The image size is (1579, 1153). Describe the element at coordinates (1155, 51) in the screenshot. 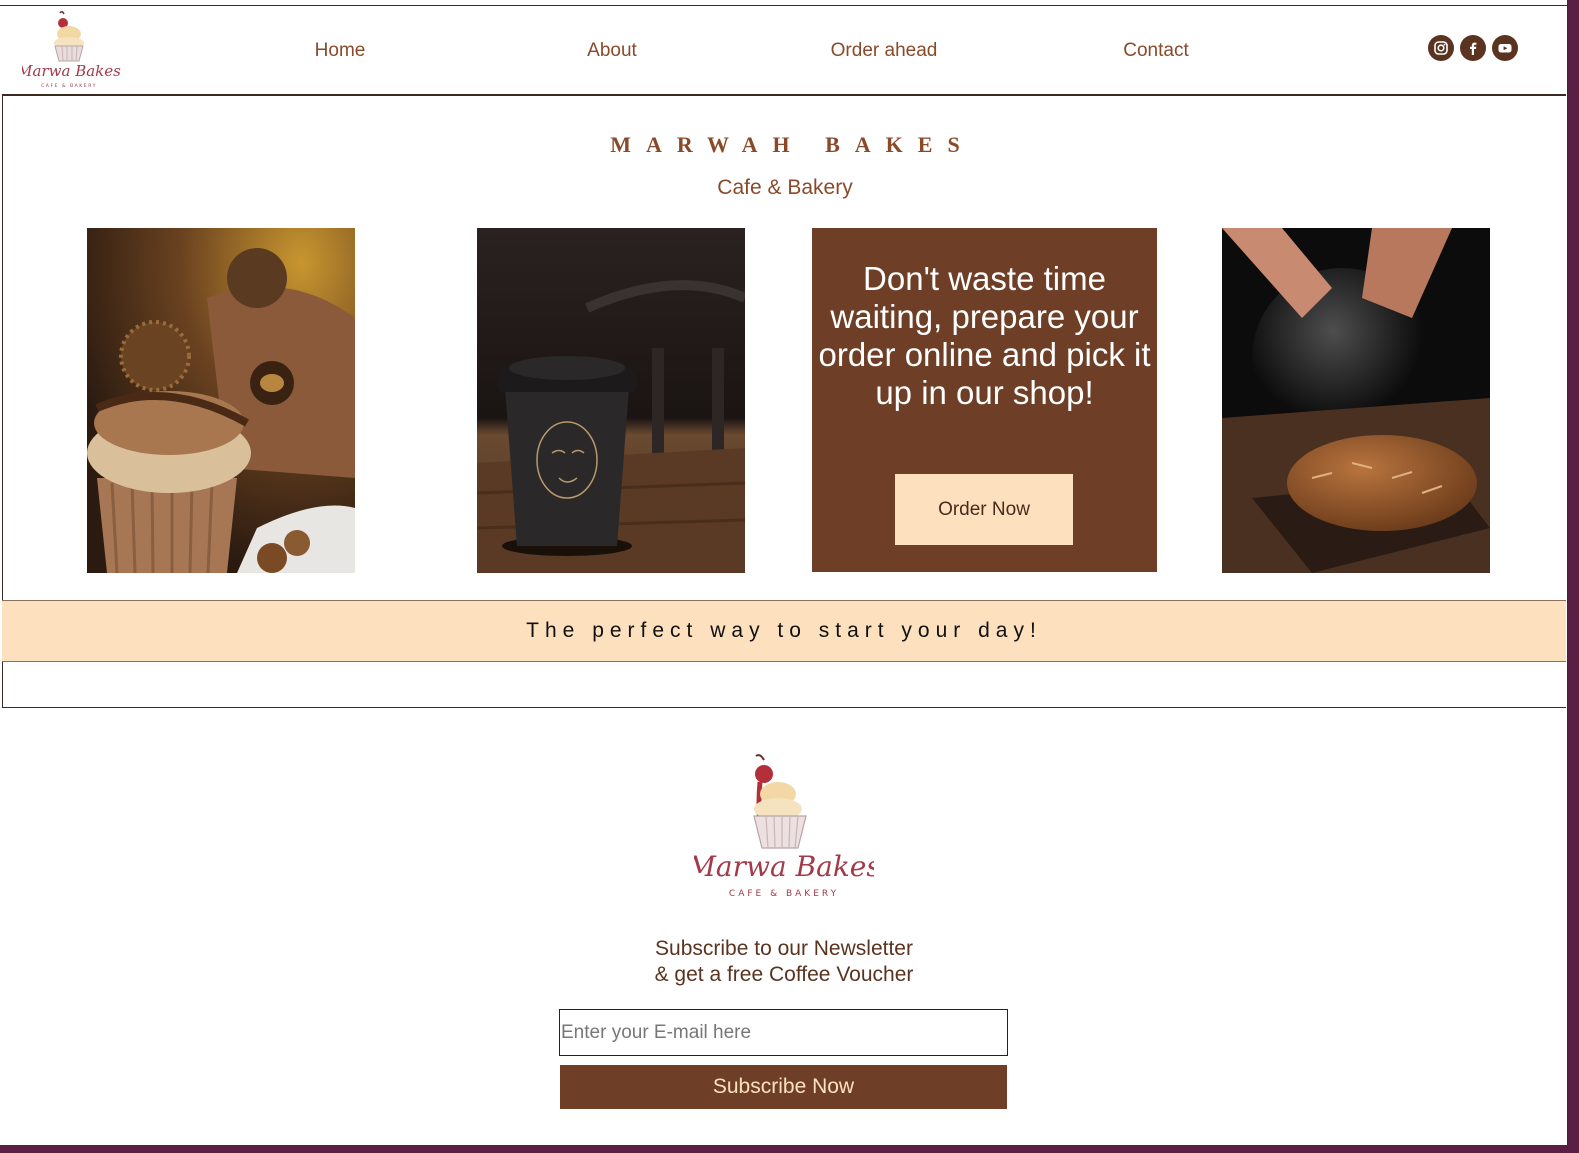

I see `nav-contact: Contact` at that location.